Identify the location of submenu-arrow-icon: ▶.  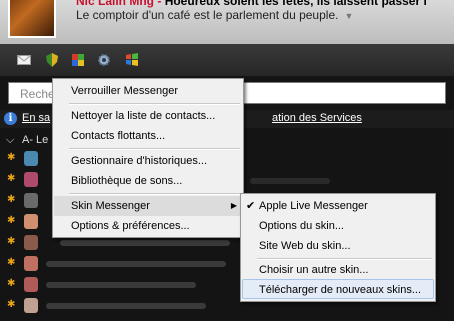
(233, 205).